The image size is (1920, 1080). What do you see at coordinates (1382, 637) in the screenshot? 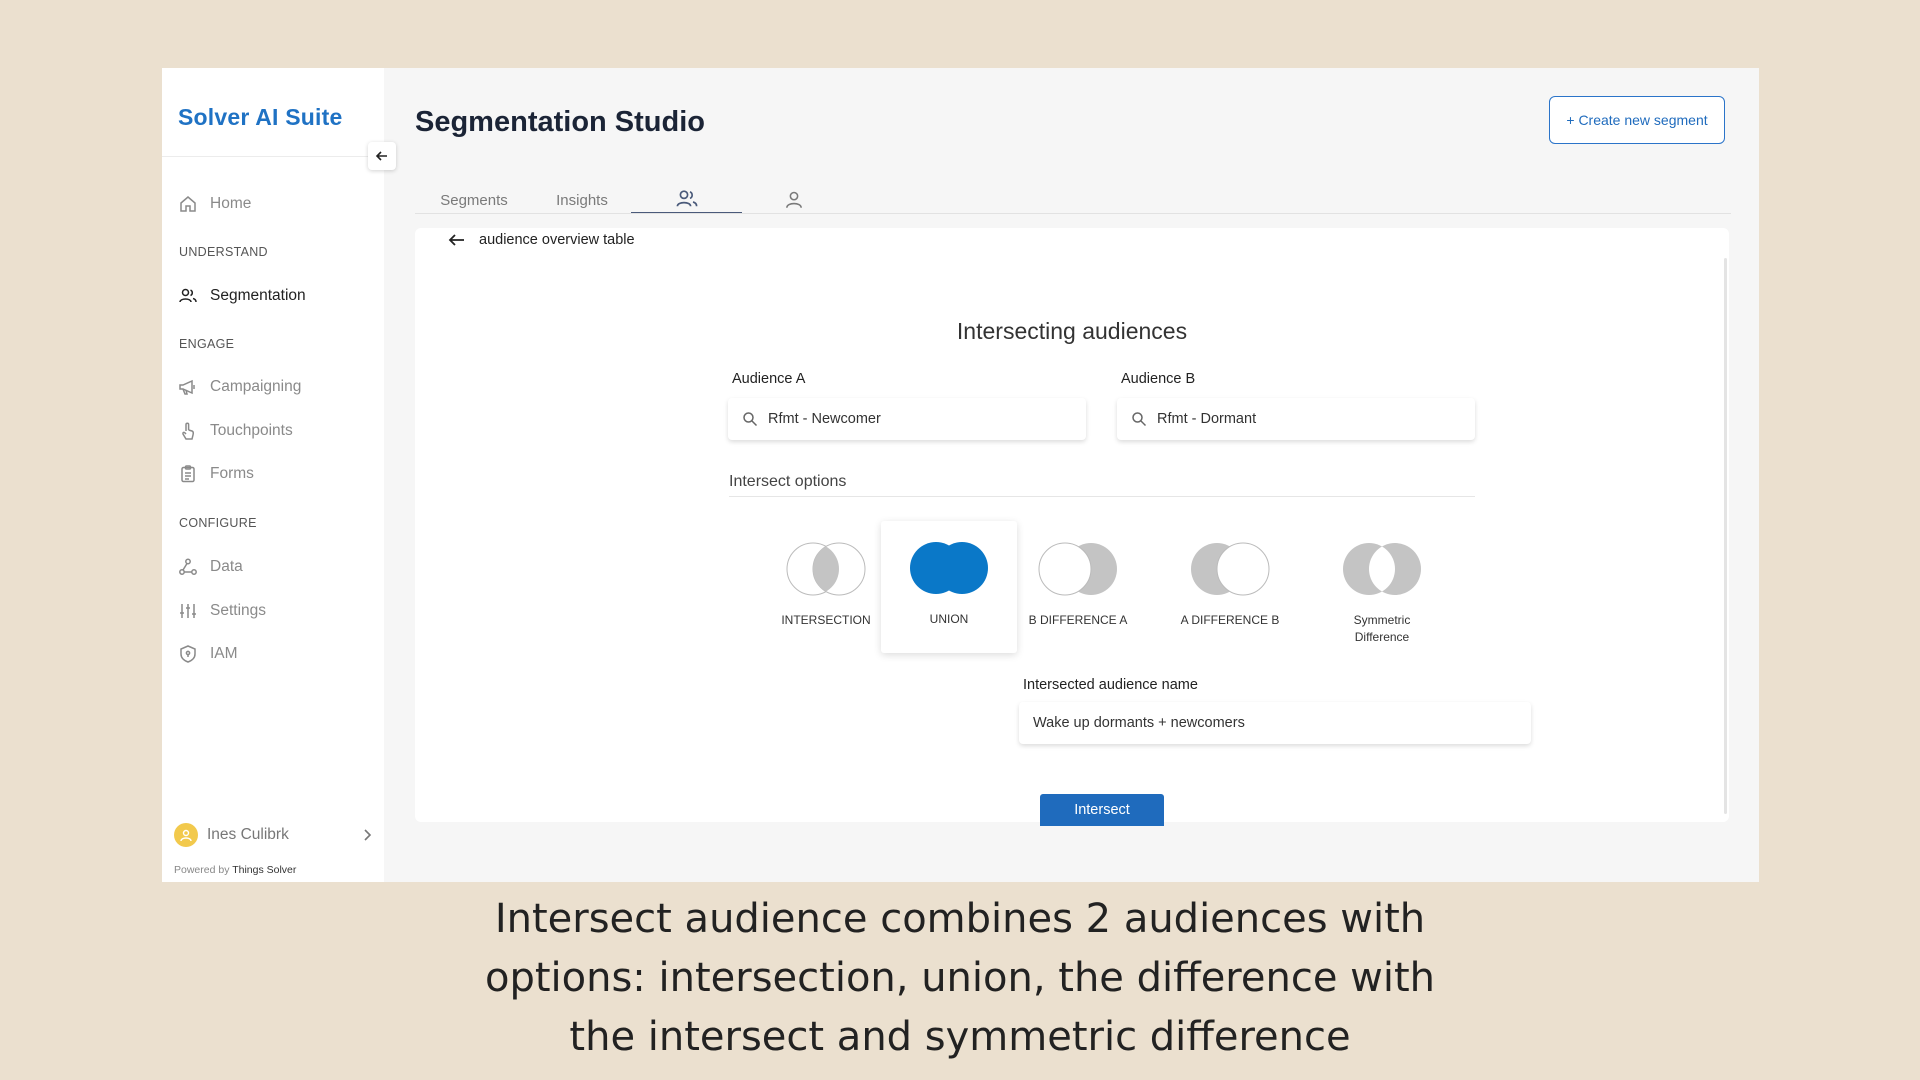
I see `option-label-line-2: Difference` at bounding box center [1382, 637].